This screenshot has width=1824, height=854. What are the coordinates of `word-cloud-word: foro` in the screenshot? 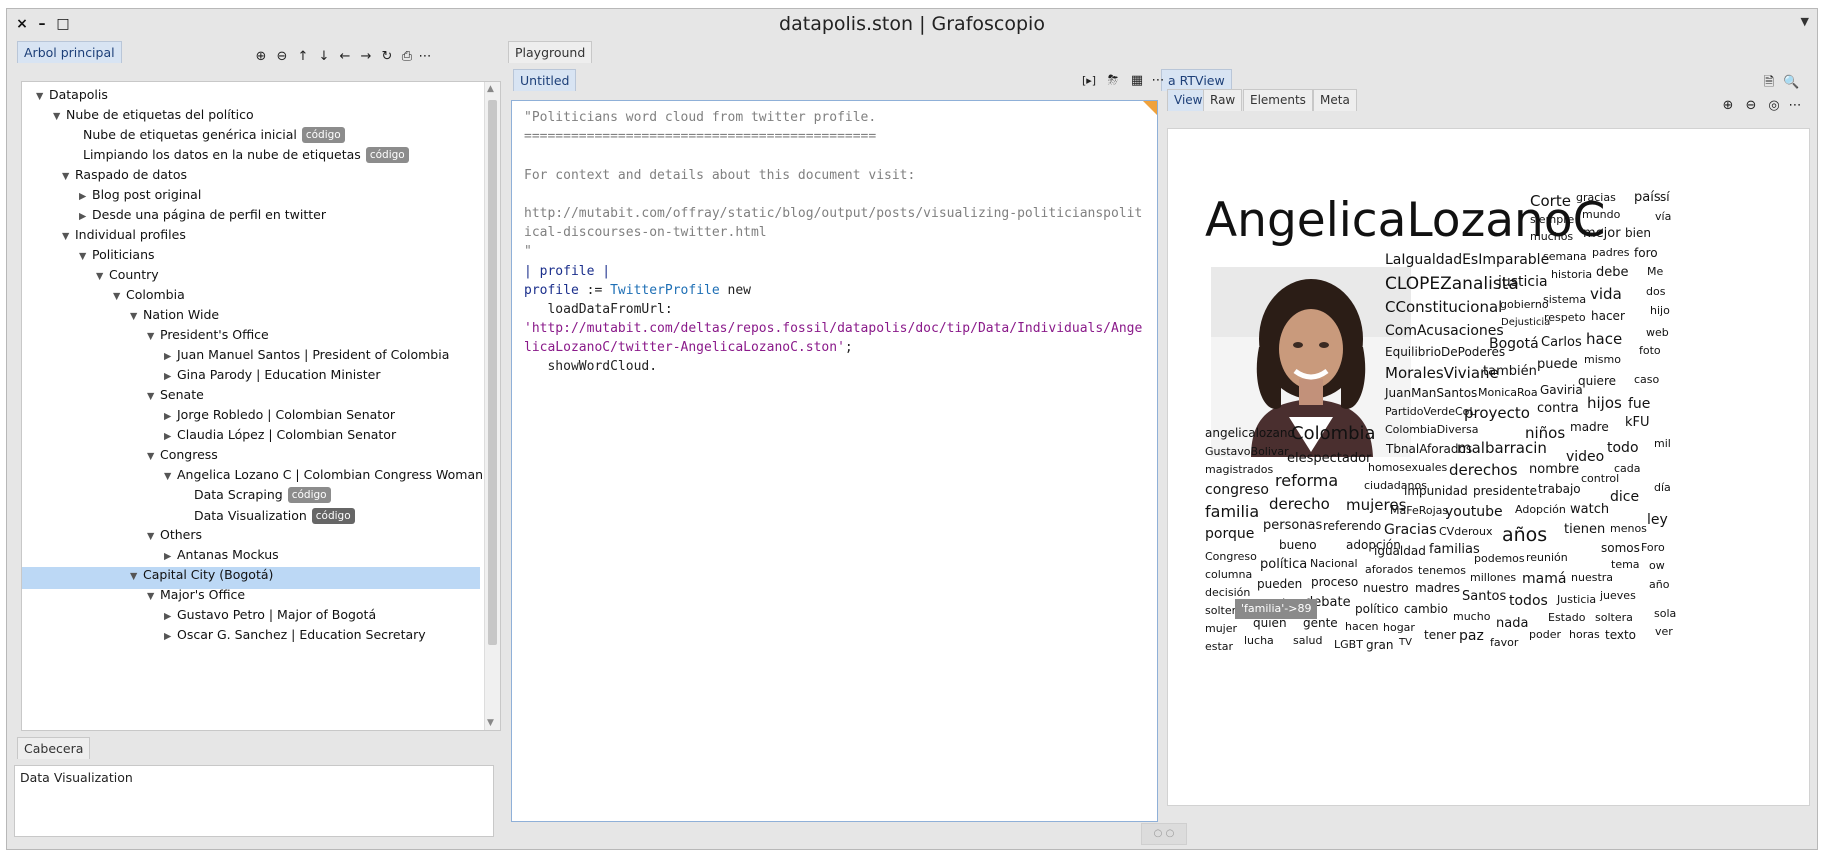 It's located at (1646, 253).